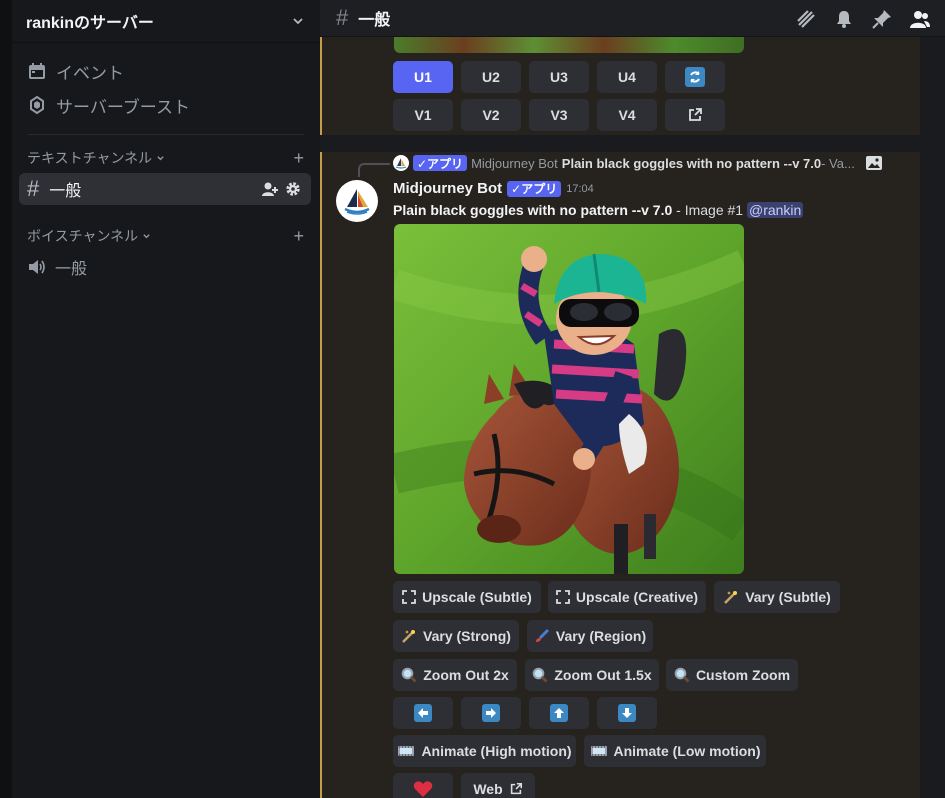 Image resolution: width=945 pixels, height=798 pixels. I want to click on channel-item-voice-general: 一般, so click(165, 267).